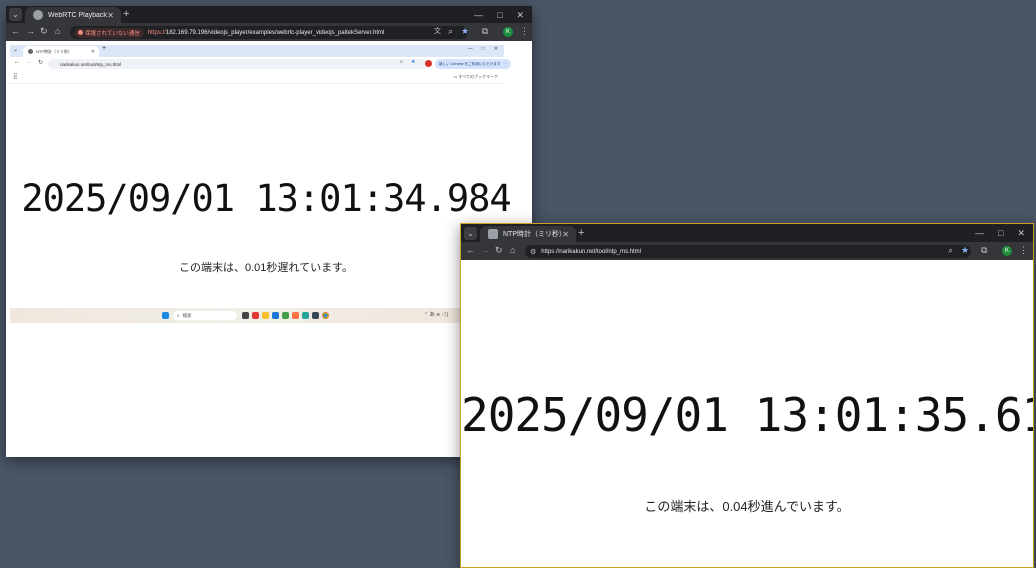 This screenshot has height=568, width=1036. Describe the element at coordinates (285, 315) in the screenshot. I see `app-icon` at that location.